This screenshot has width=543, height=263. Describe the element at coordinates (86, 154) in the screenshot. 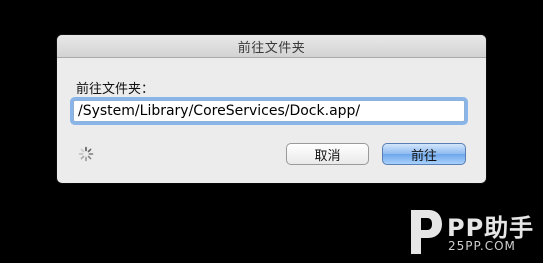

I see `progress-spinner-icon` at that location.